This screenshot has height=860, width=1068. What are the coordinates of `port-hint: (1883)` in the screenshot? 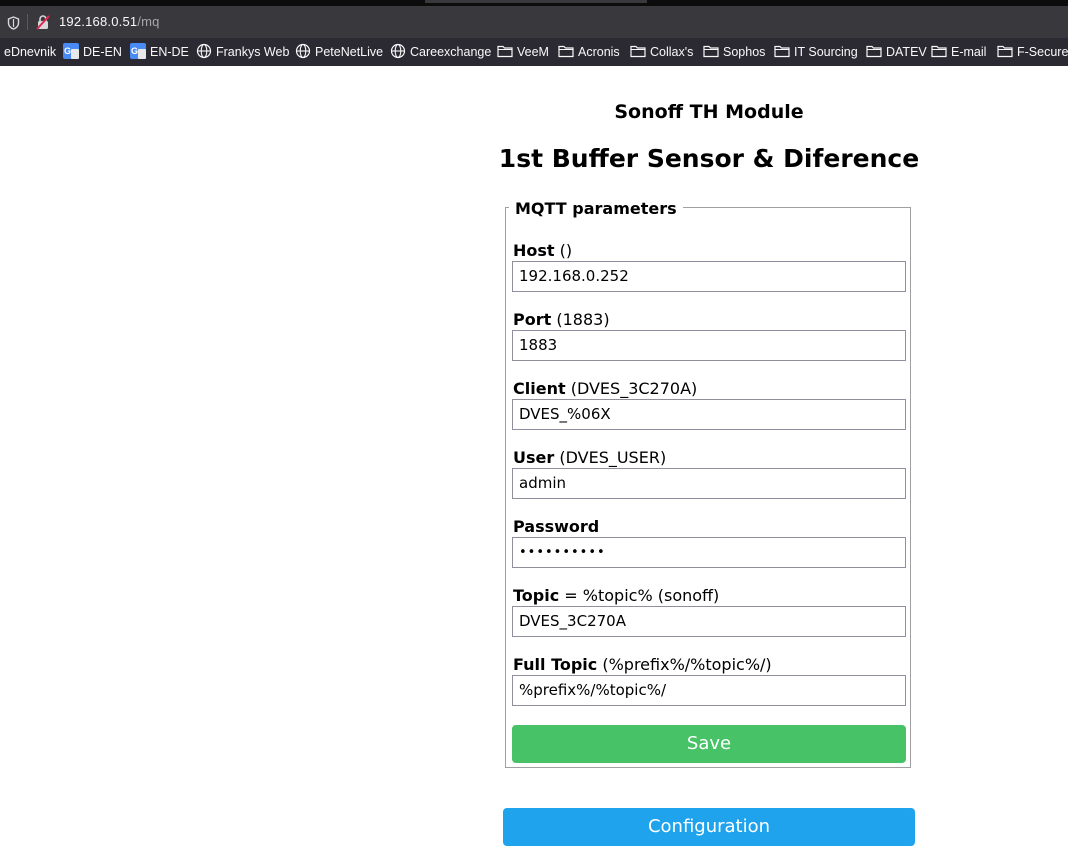 It's located at (580, 319).